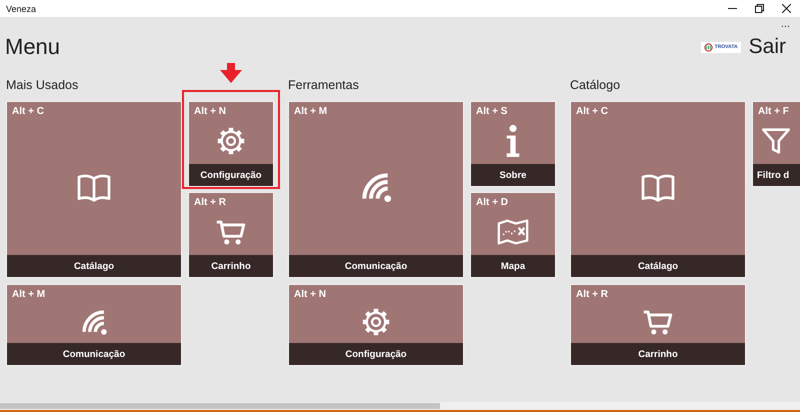  I want to click on page-title: Menu, so click(33, 47).